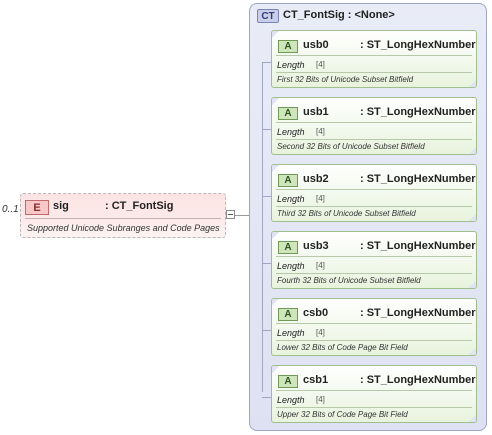  What do you see at coordinates (342, 347) in the screenshot?
I see `attribute-description: Lower 32 Bits of Code Page Bit Field` at bounding box center [342, 347].